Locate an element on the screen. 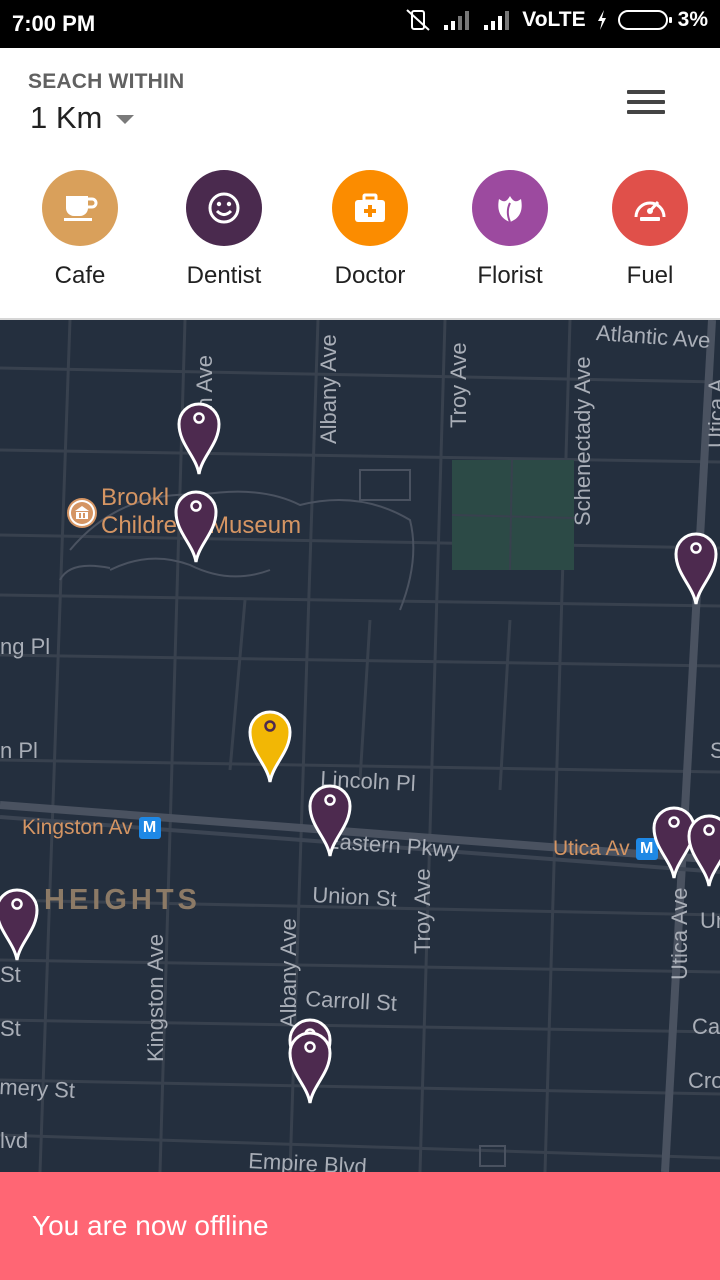  street-label: Schenectady Ave is located at coordinates (582, 441).